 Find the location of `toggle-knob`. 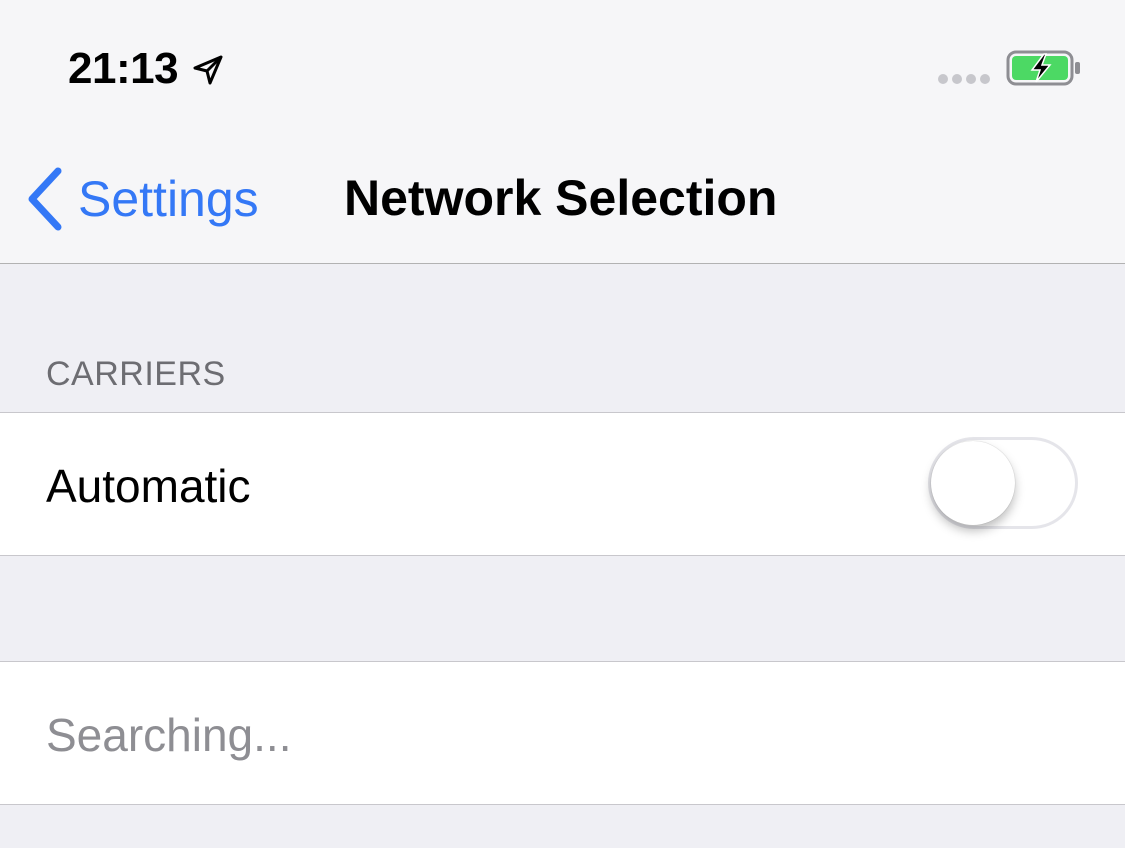

toggle-knob is located at coordinates (973, 483).